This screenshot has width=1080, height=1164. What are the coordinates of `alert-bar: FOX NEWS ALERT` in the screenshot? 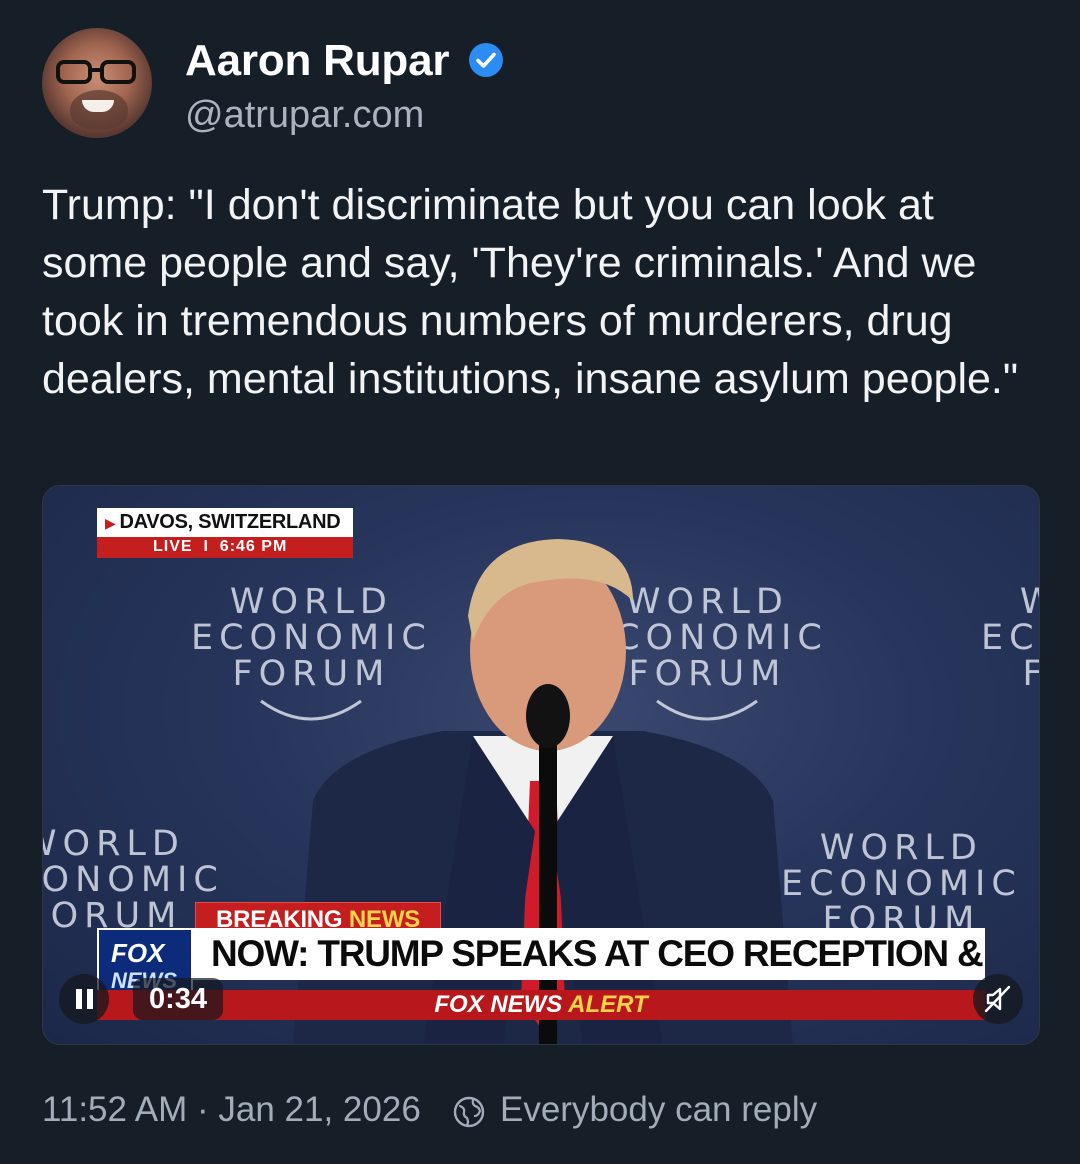 It's located at (541, 1005).